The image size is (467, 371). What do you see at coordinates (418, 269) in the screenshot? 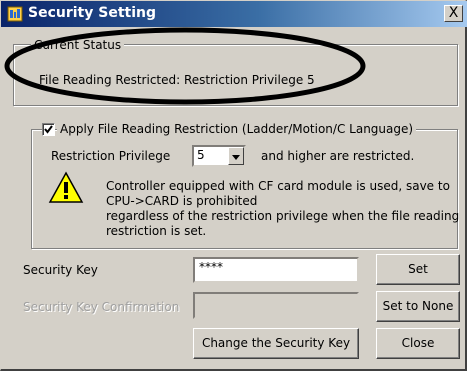
I see `set-button: Set` at bounding box center [418, 269].